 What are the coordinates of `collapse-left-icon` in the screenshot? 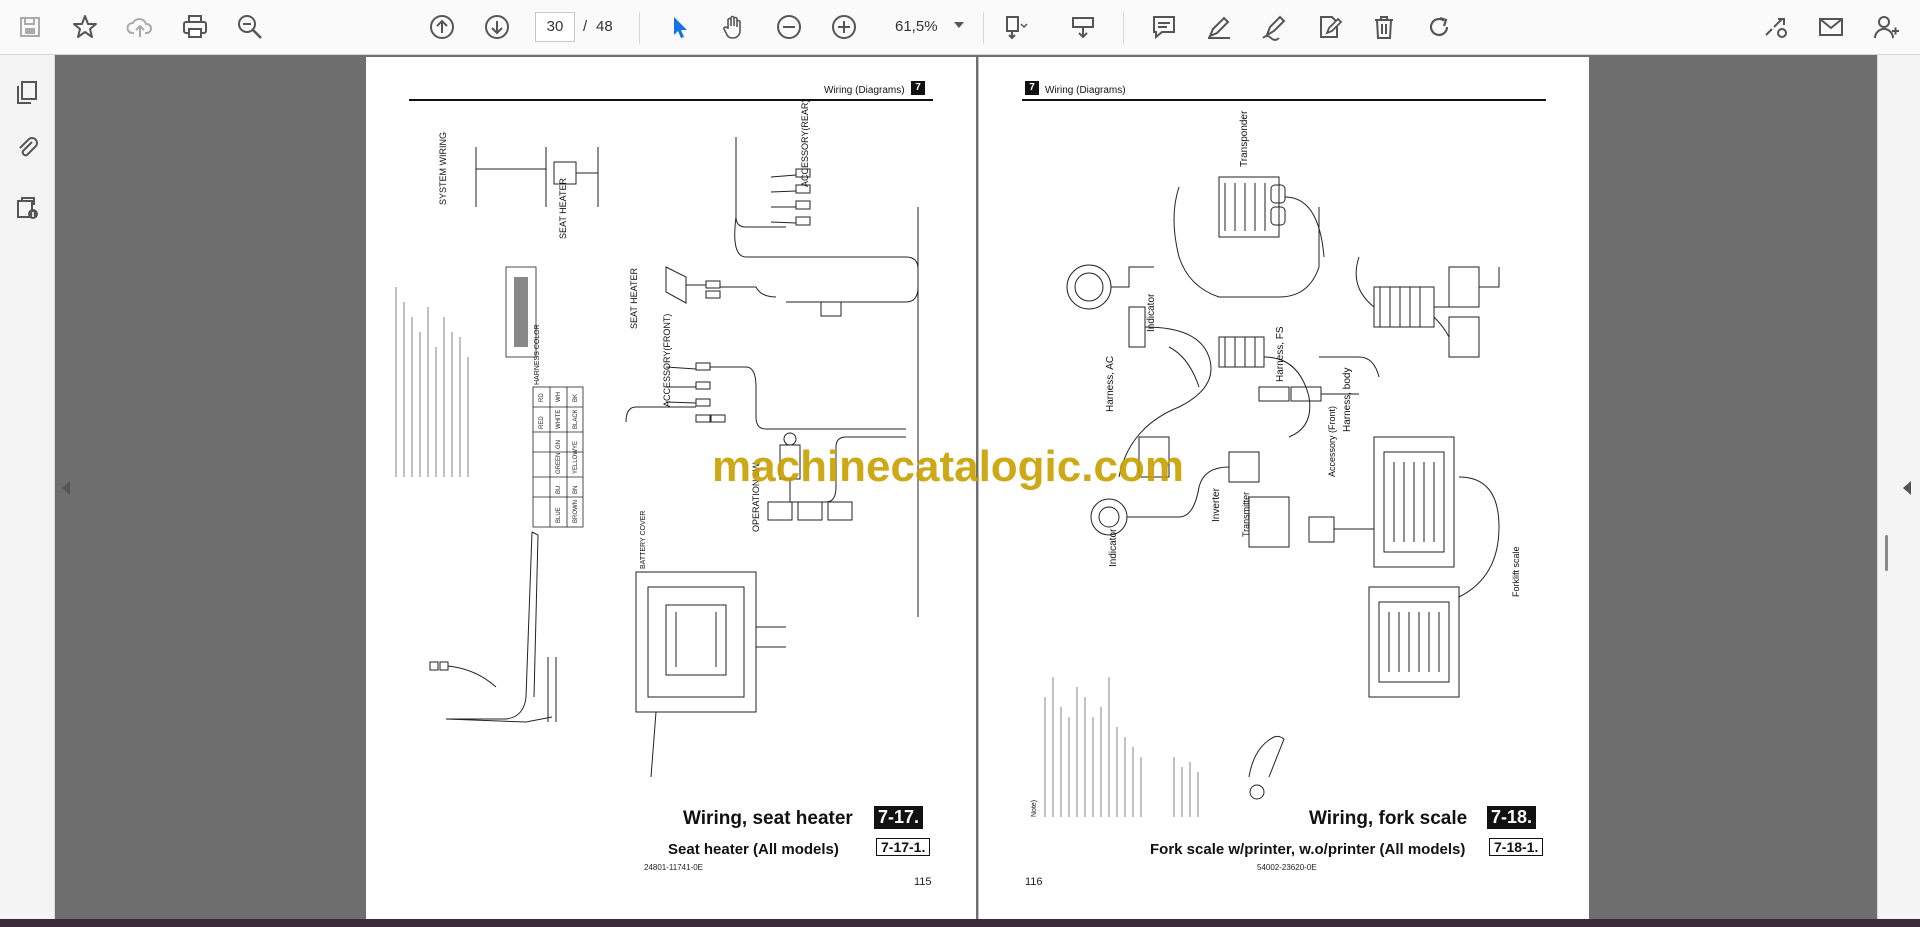 It's located at (66, 488).